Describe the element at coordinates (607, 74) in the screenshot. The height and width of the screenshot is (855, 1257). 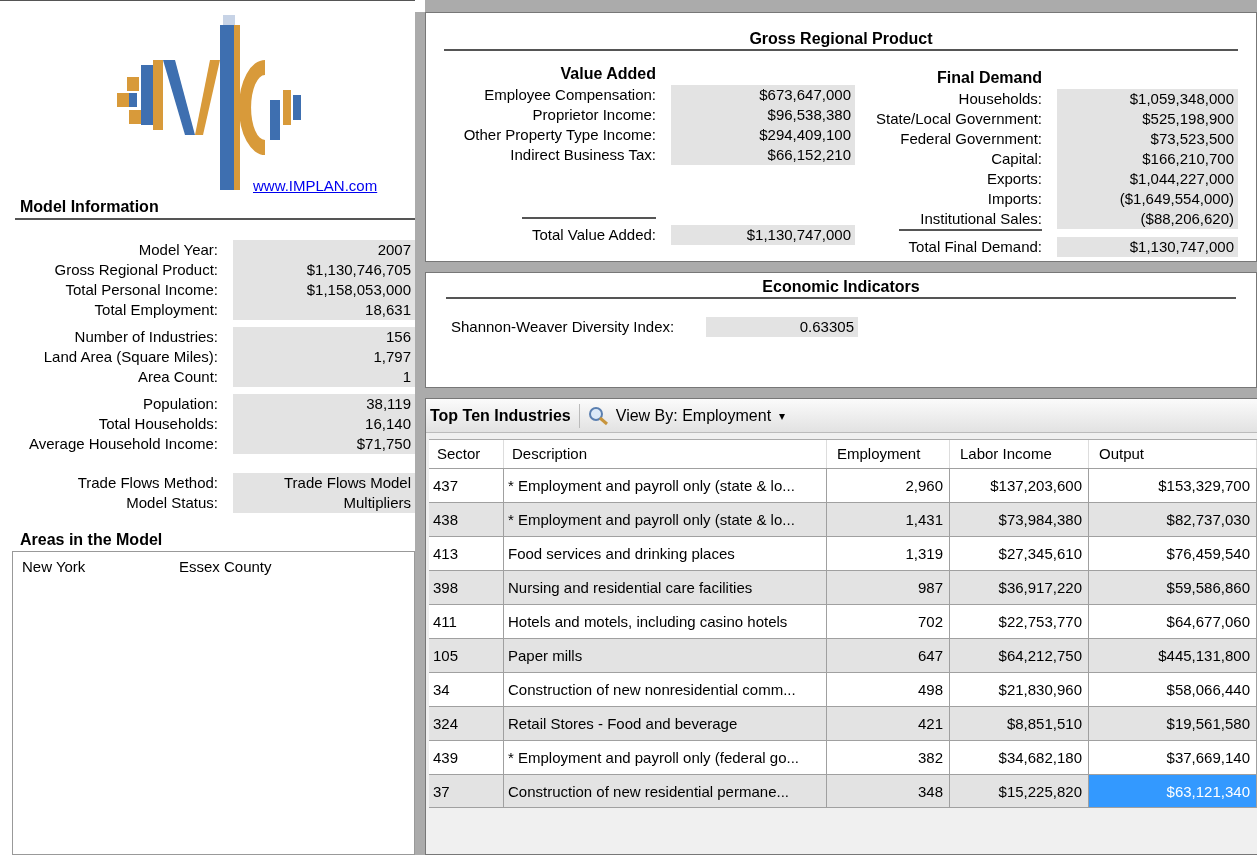
I see `column-heading: Value Added` at that location.